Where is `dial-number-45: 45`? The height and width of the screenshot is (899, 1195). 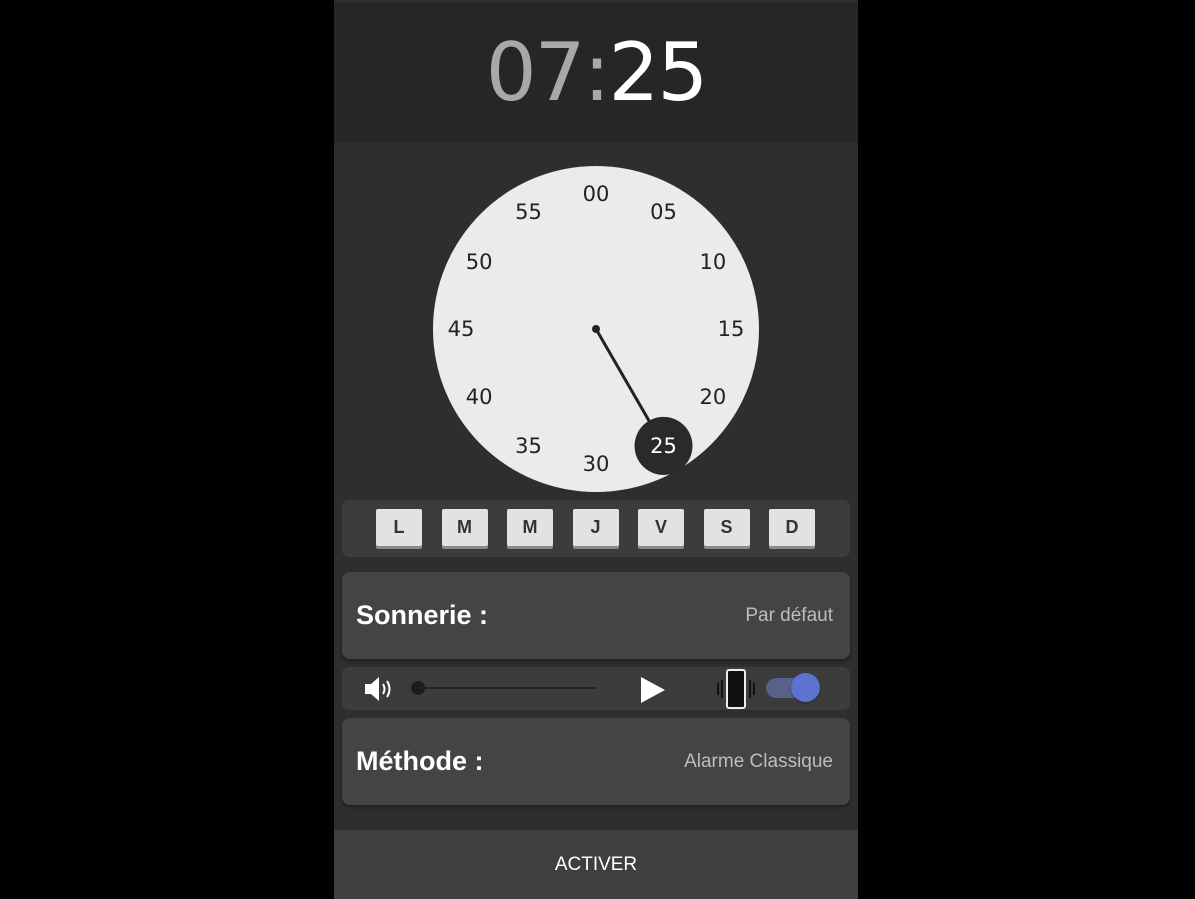 dial-number-45: 45 is located at coordinates (461, 329).